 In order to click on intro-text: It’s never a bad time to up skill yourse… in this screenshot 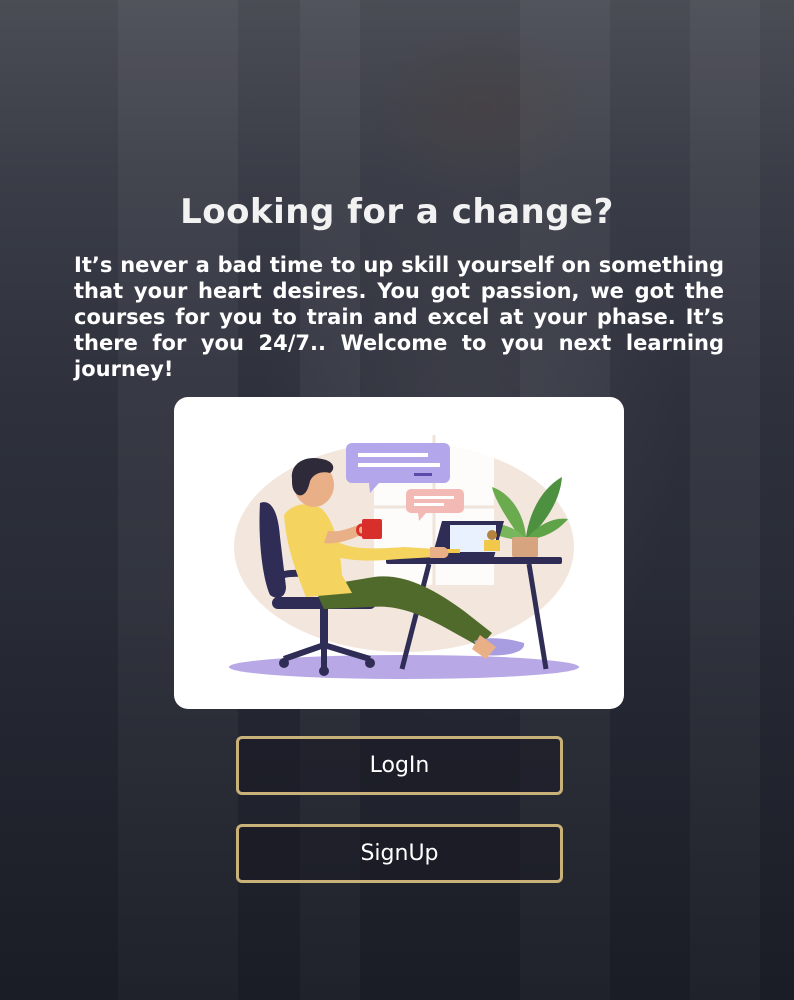, I will do `click(399, 317)`.